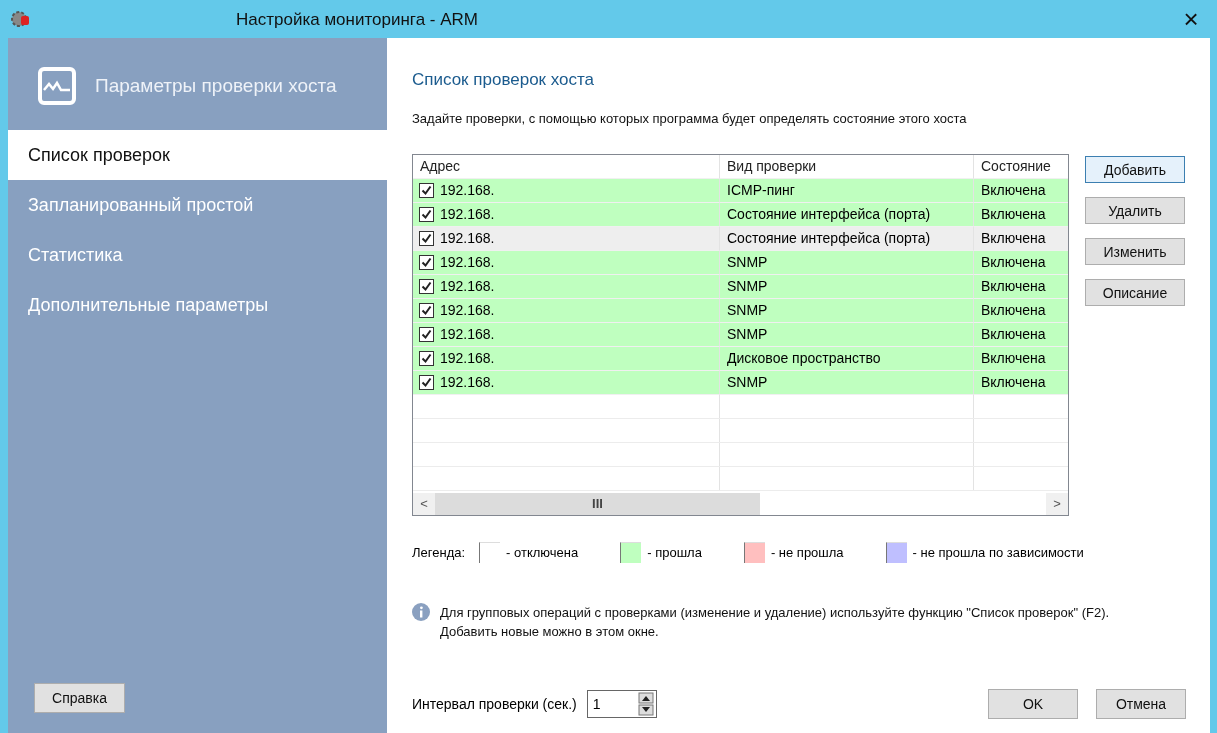  Describe the element at coordinates (57, 86) in the screenshot. I see `monitor-pulse-icon` at that location.